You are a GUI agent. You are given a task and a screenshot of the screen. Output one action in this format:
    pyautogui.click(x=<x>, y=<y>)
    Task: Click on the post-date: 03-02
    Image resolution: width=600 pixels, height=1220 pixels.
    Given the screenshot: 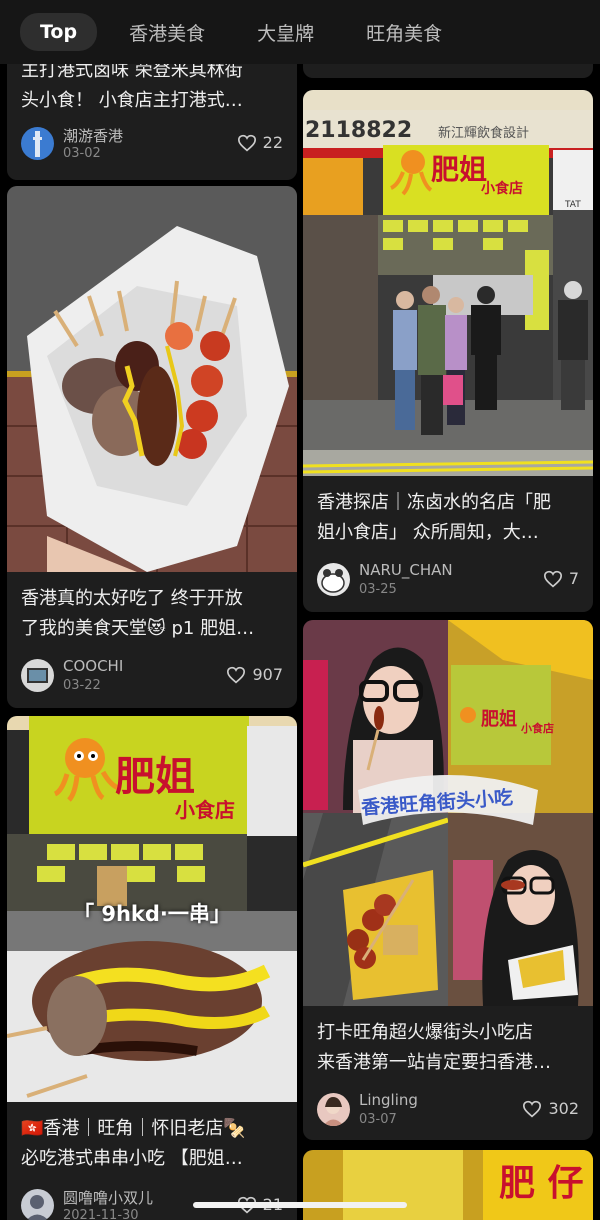 What is the action you would take?
    pyautogui.click(x=82, y=153)
    